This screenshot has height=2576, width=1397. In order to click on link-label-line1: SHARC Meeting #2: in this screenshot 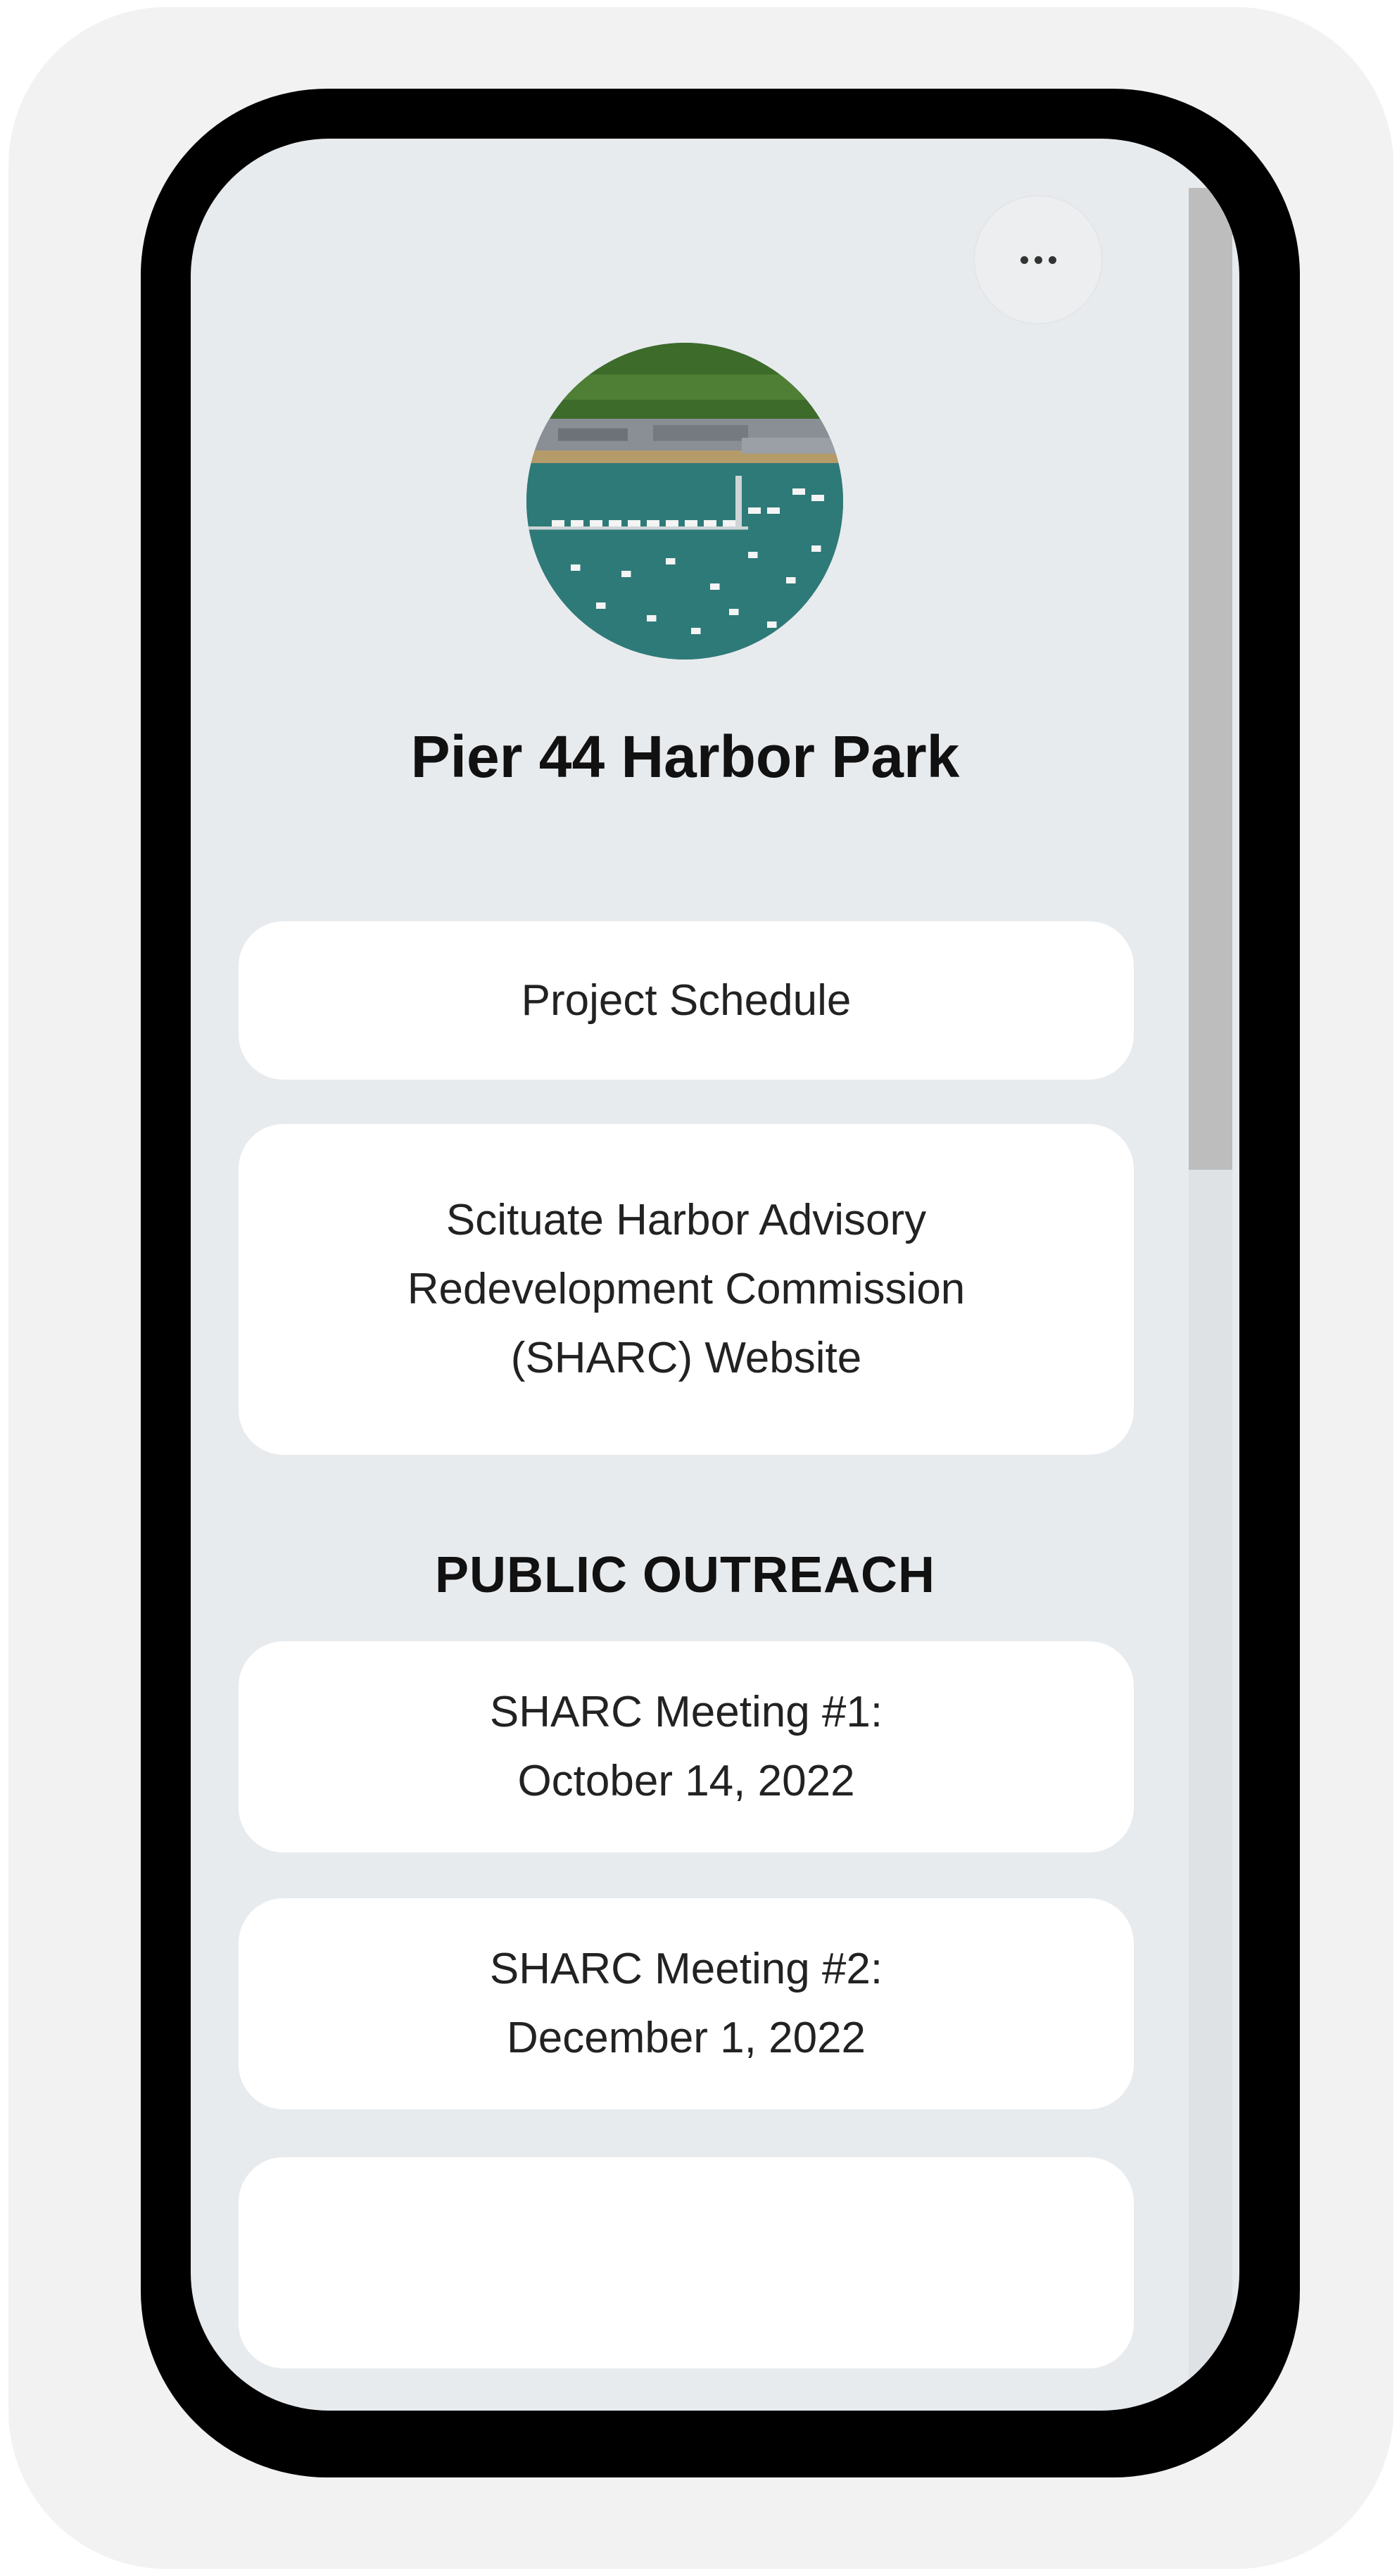, I will do `click(686, 1969)`.